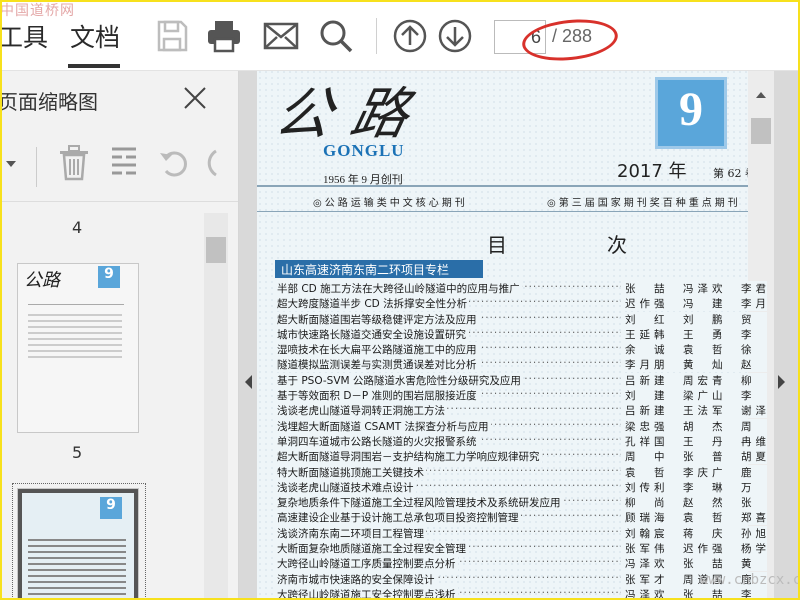 This screenshot has width=800, height=600. What do you see at coordinates (248, 382) in the screenshot?
I see `previous-page-arrow-icon` at bounding box center [248, 382].